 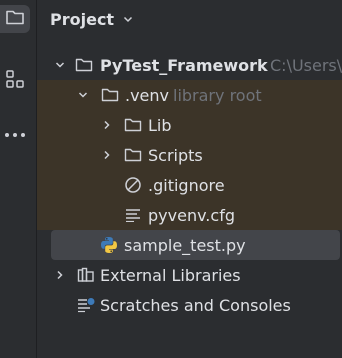 What do you see at coordinates (86, 305) in the screenshot?
I see `scratch-icon` at bounding box center [86, 305].